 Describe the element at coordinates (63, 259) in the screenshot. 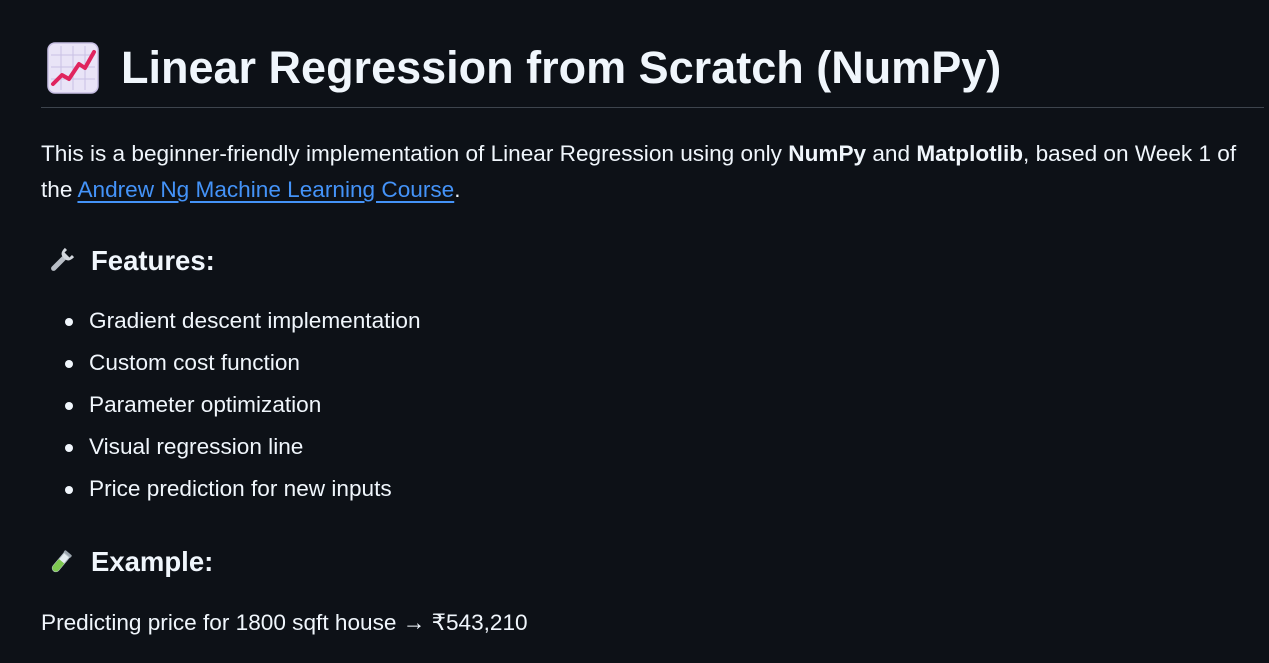

I see `wrench-icon` at that location.